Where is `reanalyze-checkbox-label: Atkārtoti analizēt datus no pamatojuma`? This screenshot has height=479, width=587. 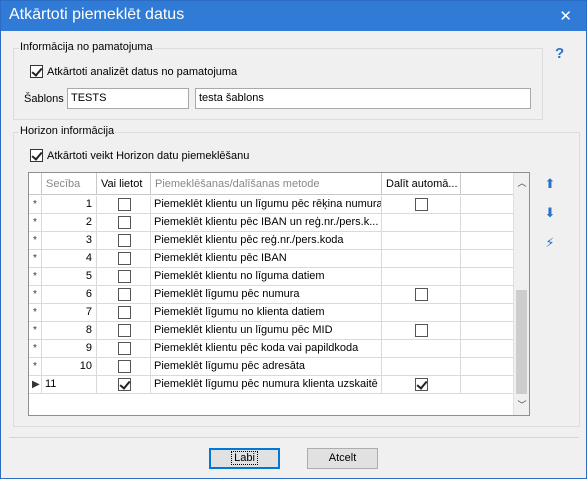
reanalyze-checkbox-label: Atkārtoti analizēt datus no pamatojuma is located at coordinates (142, 72).